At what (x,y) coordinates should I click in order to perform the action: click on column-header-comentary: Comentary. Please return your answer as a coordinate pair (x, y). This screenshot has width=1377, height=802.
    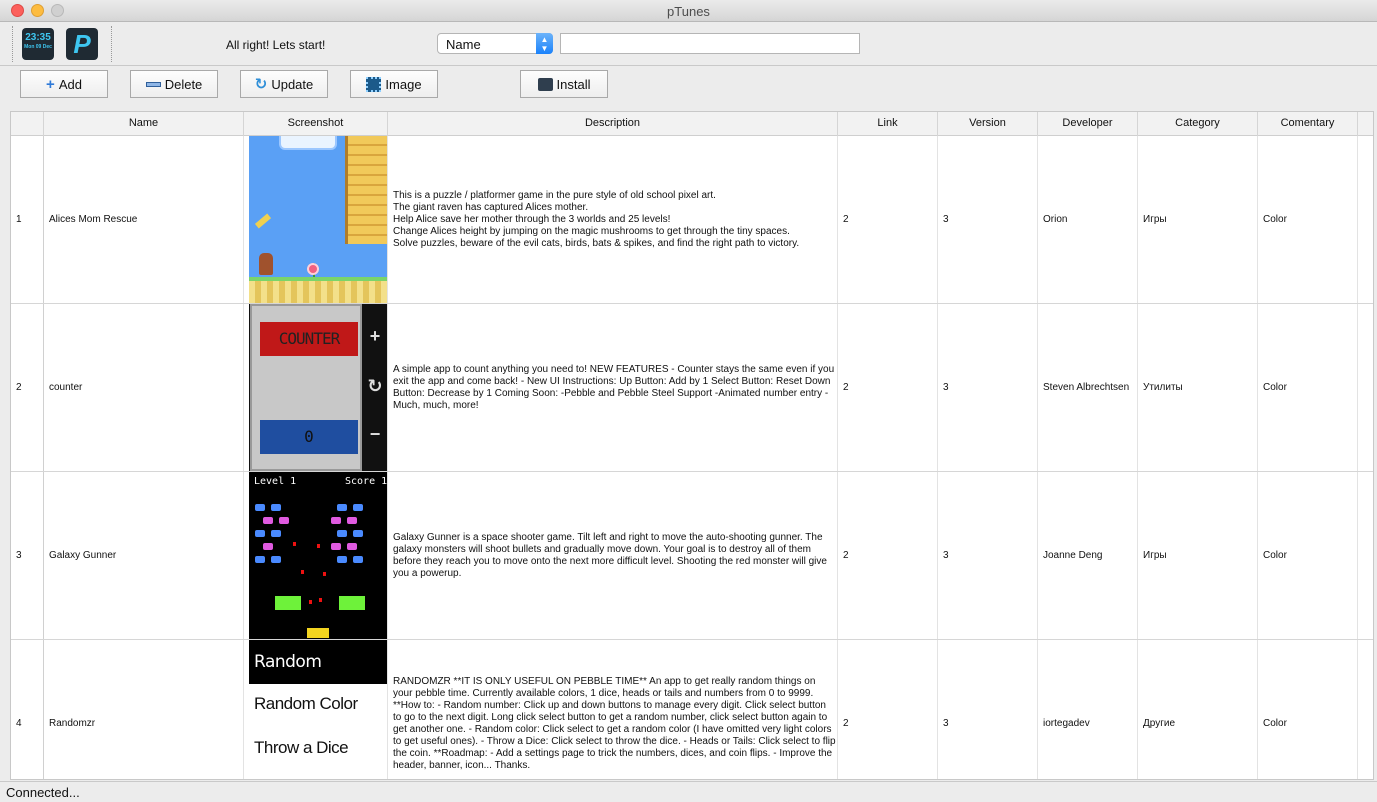
    Looking at the image, I should click on (1308, 124).